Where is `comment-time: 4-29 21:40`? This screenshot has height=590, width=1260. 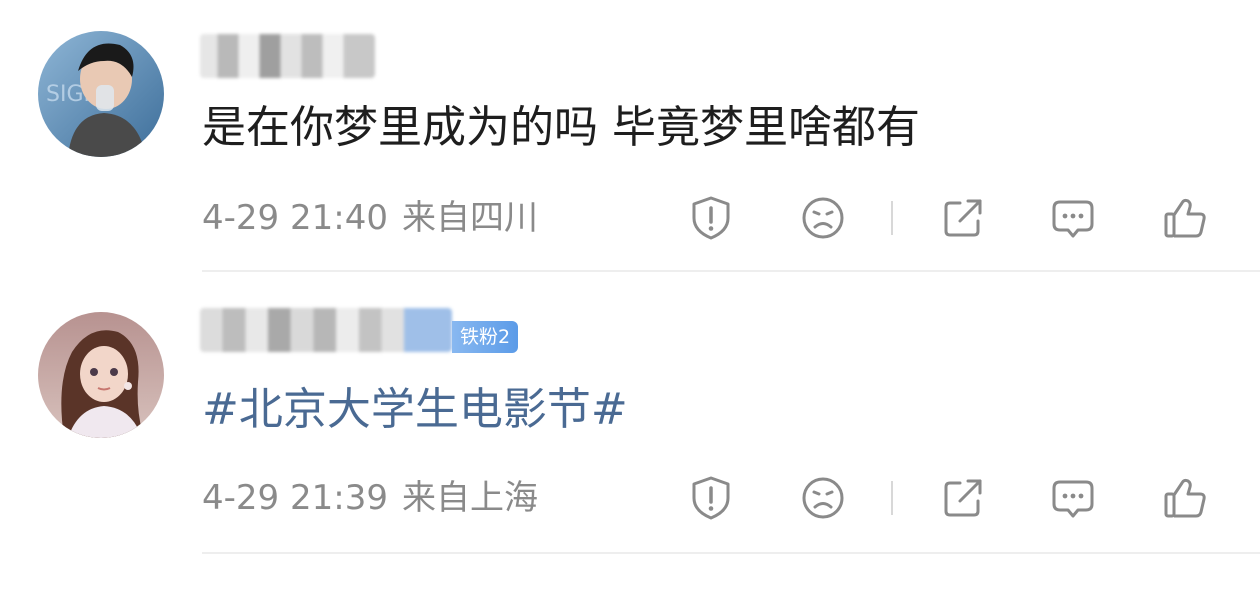 comment-time: 4-29 21:40 is located at coordinates (295, 218).